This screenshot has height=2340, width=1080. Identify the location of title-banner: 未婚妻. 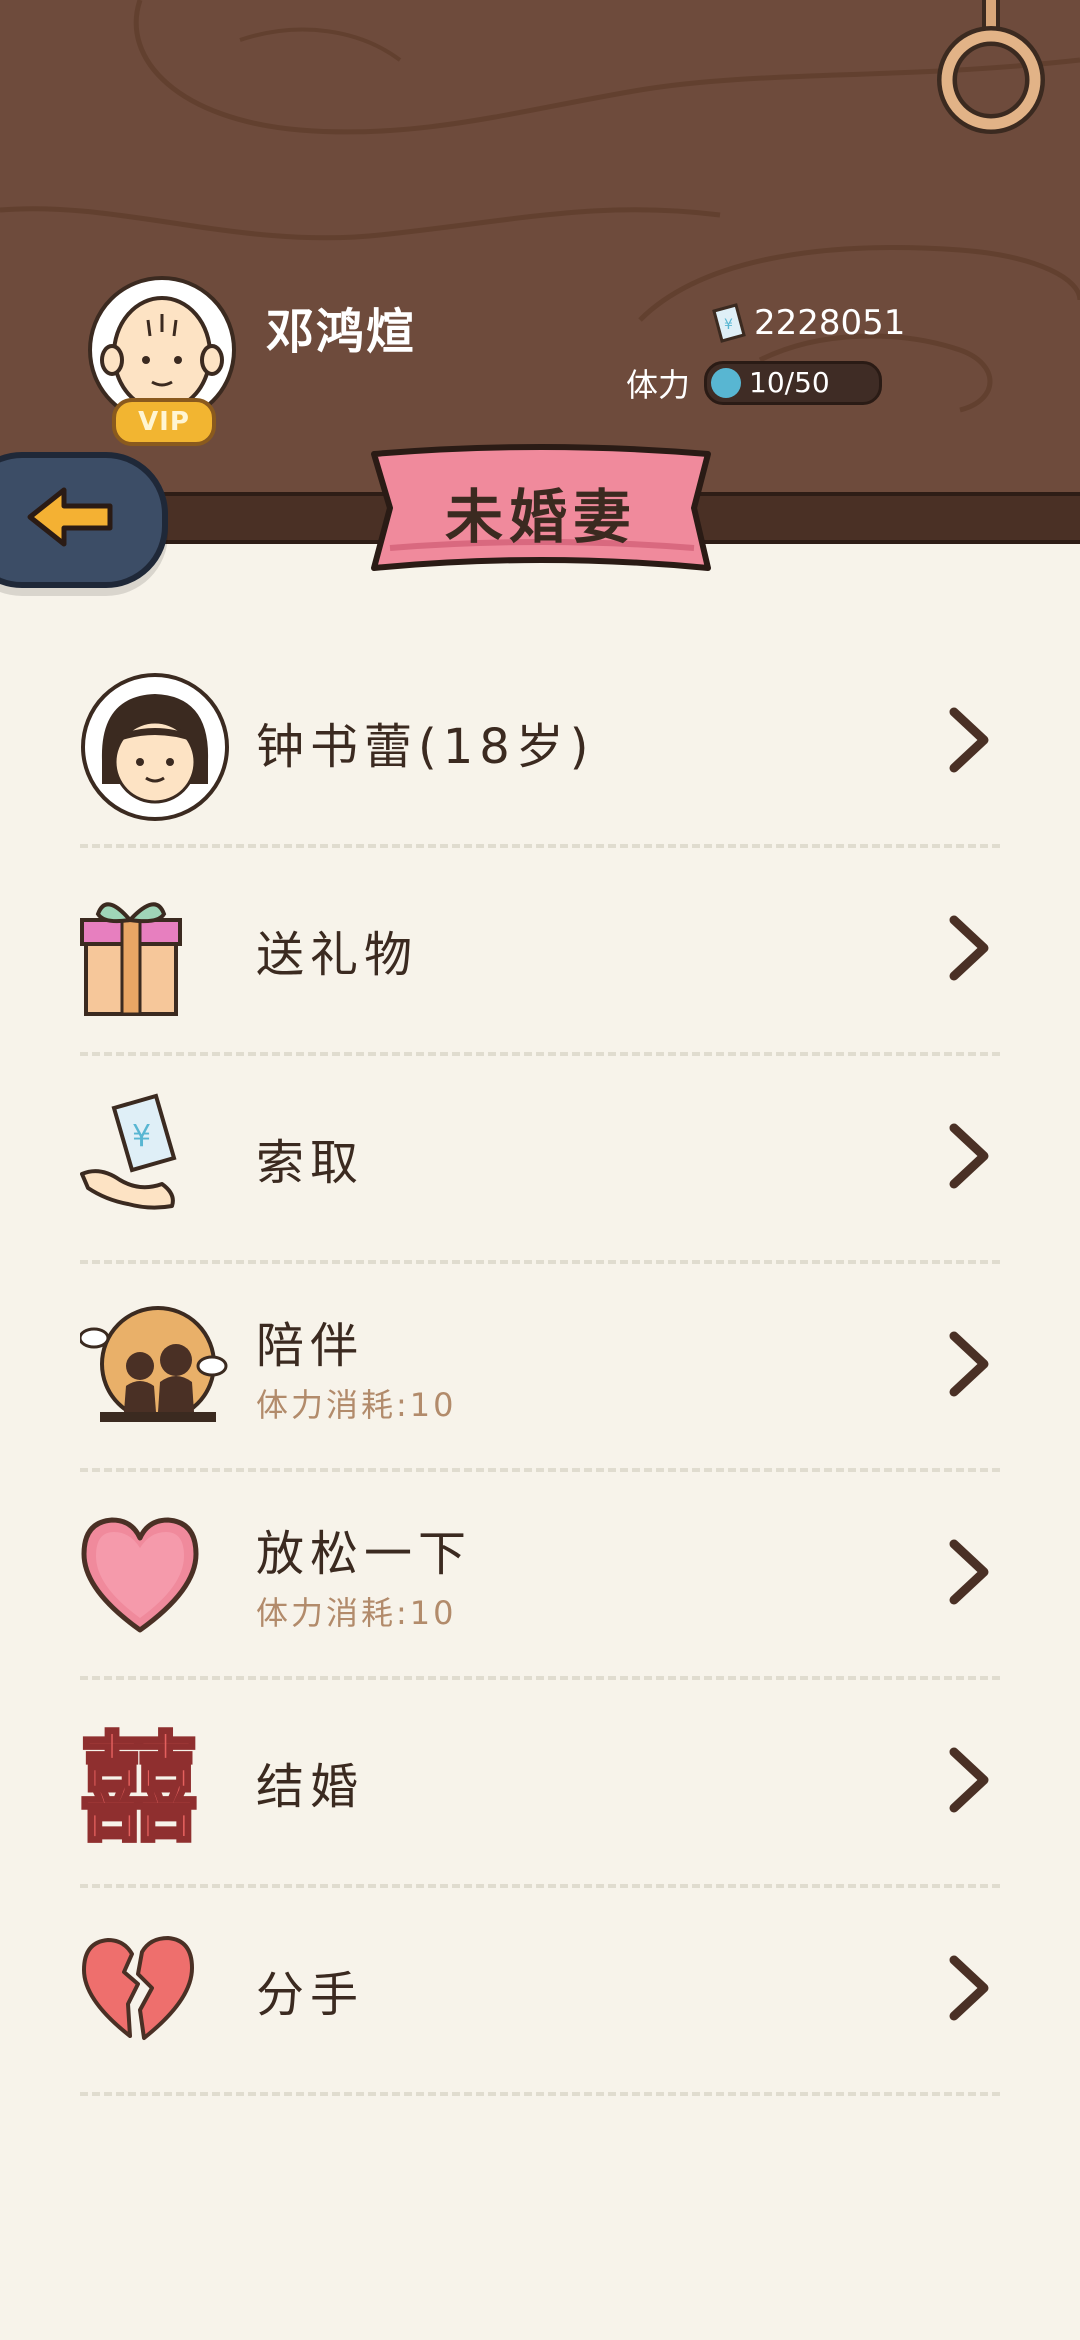
(541, 512).